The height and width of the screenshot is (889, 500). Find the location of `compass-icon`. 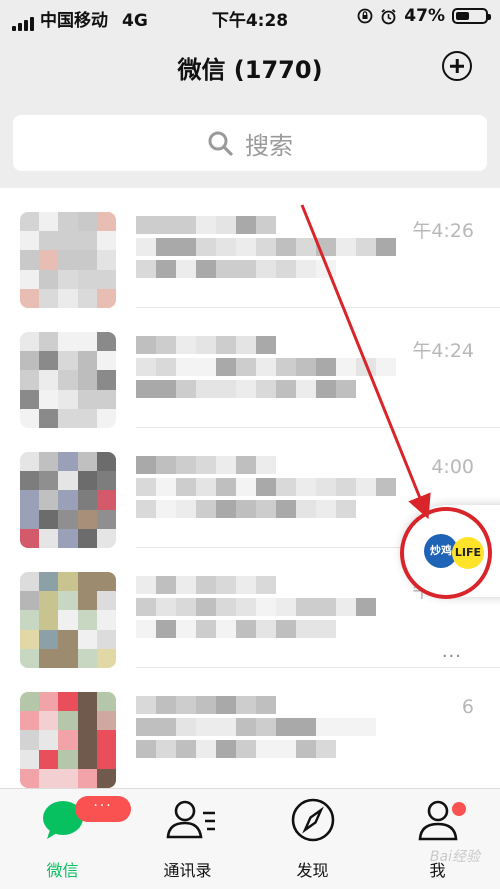

compass-icon is located at coordinates (312, 820).